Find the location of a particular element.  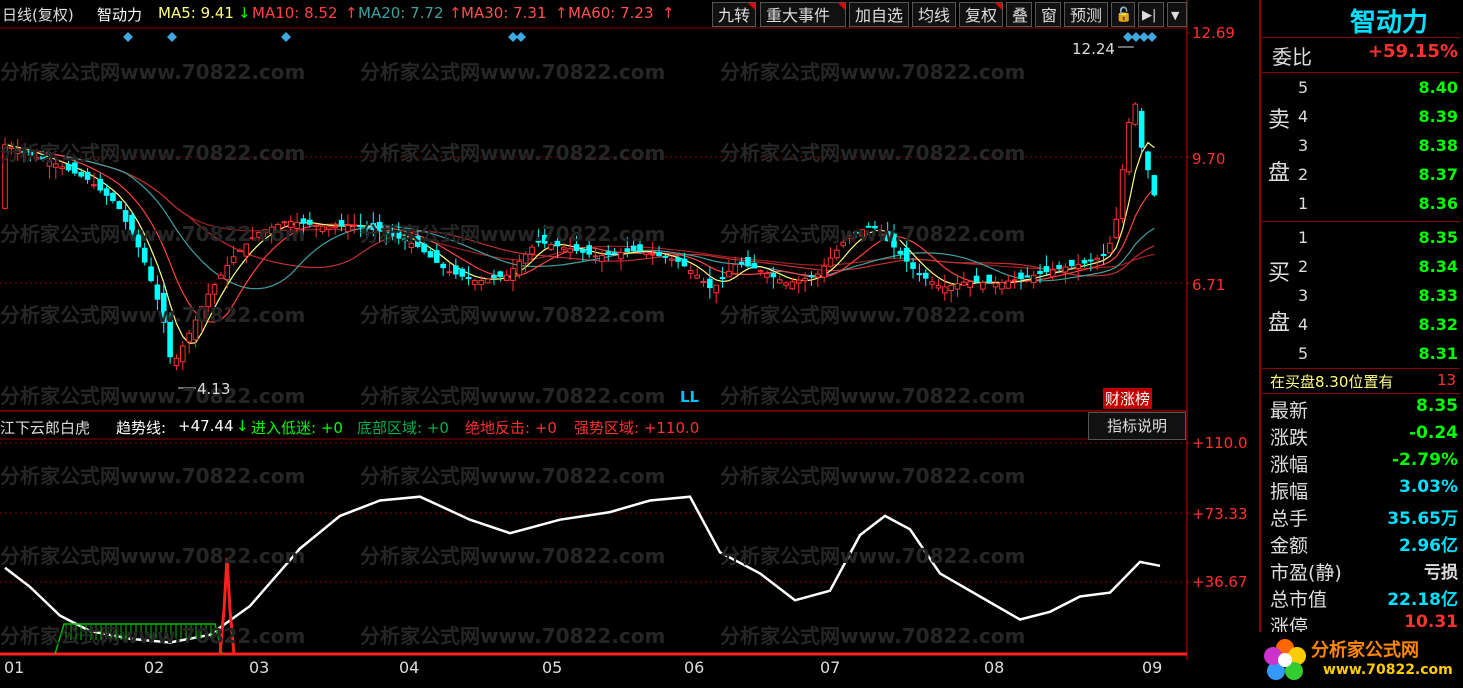

ind-axis-36: +36.67 is located at coordinates (1220, 582).